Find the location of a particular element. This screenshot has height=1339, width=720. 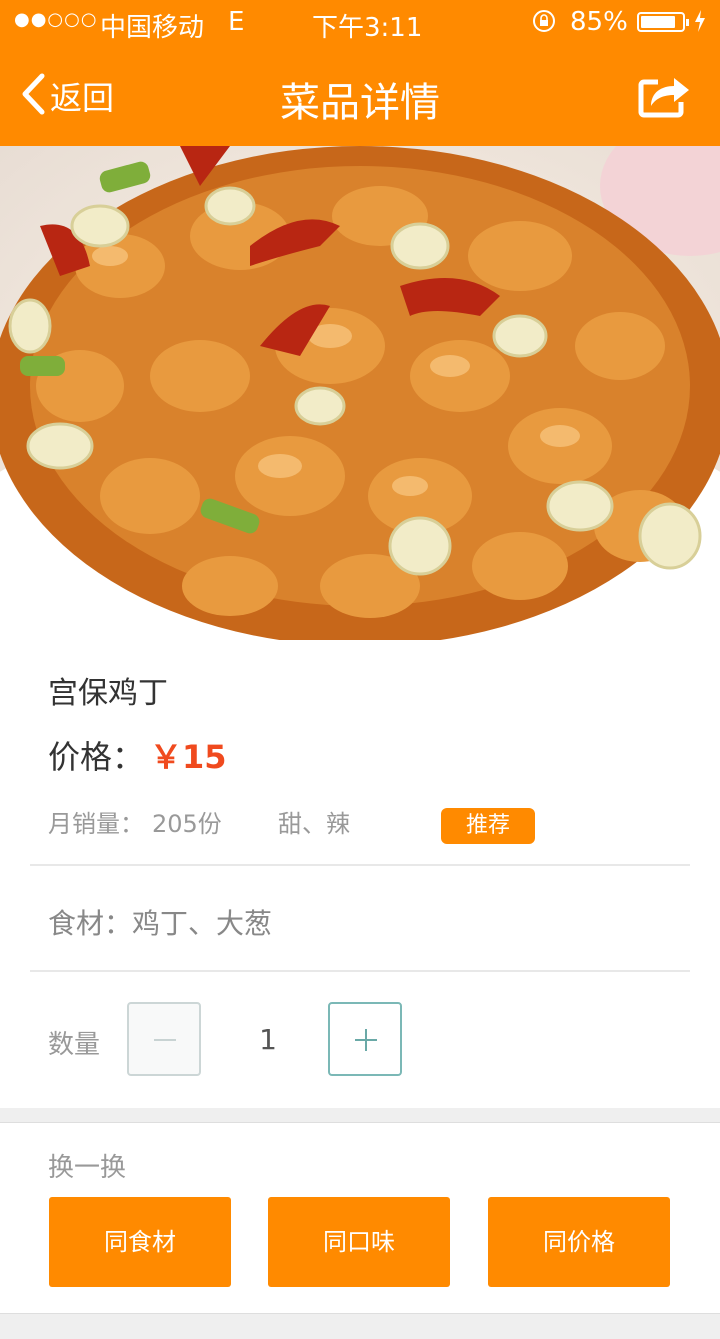

header-bar: ●●○○○ 中国移动 E 下午3:11 85% 返回 菜品详情 is located at coordinates (360, 73).